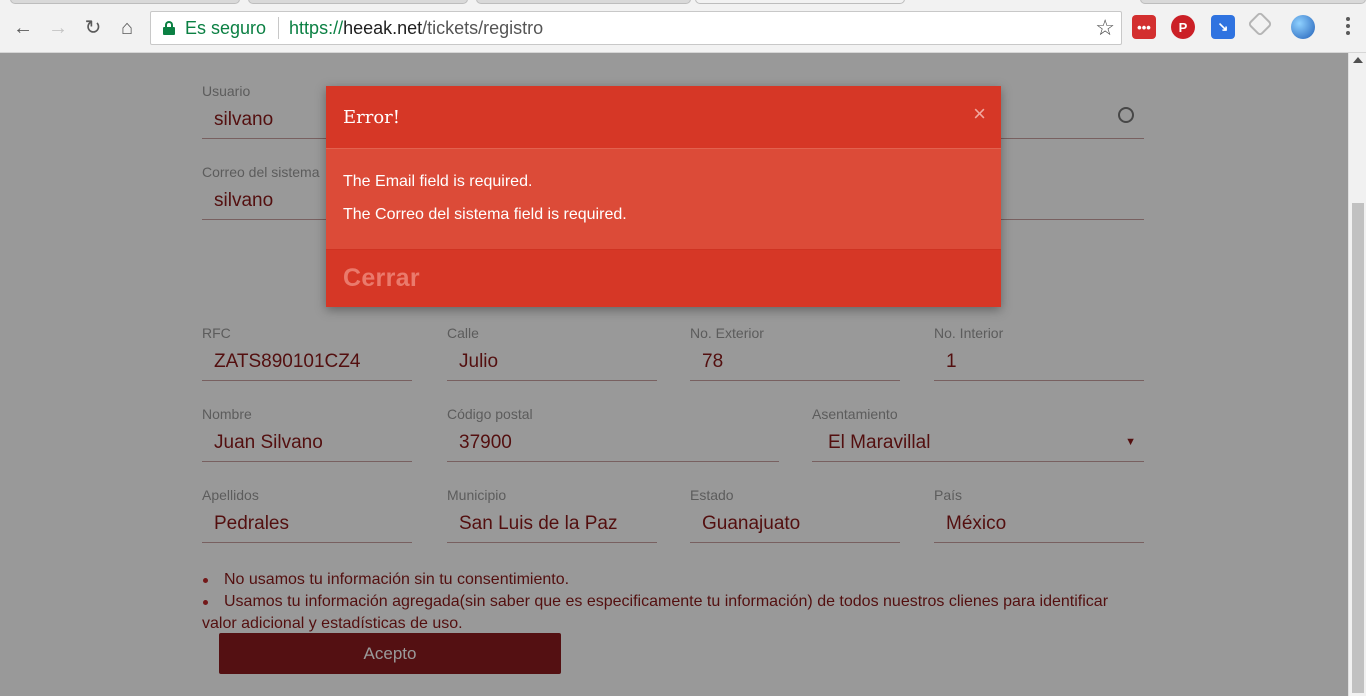  I want to click on scroll-up-icon, so click(1358, 60).